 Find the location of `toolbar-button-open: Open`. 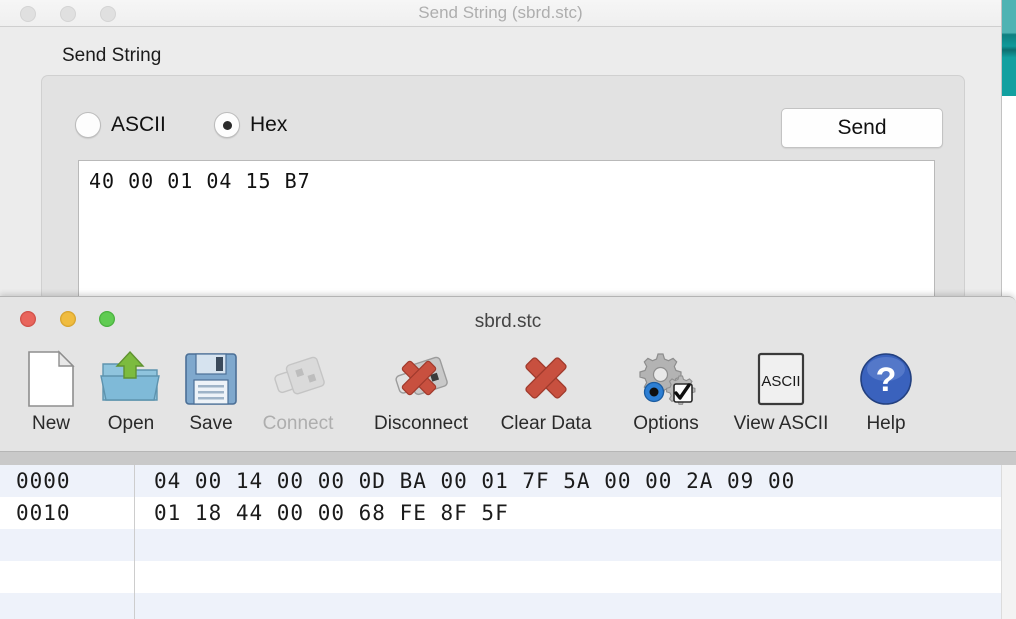

toolbar-button-open: Open is located at coordinates (131, 395).